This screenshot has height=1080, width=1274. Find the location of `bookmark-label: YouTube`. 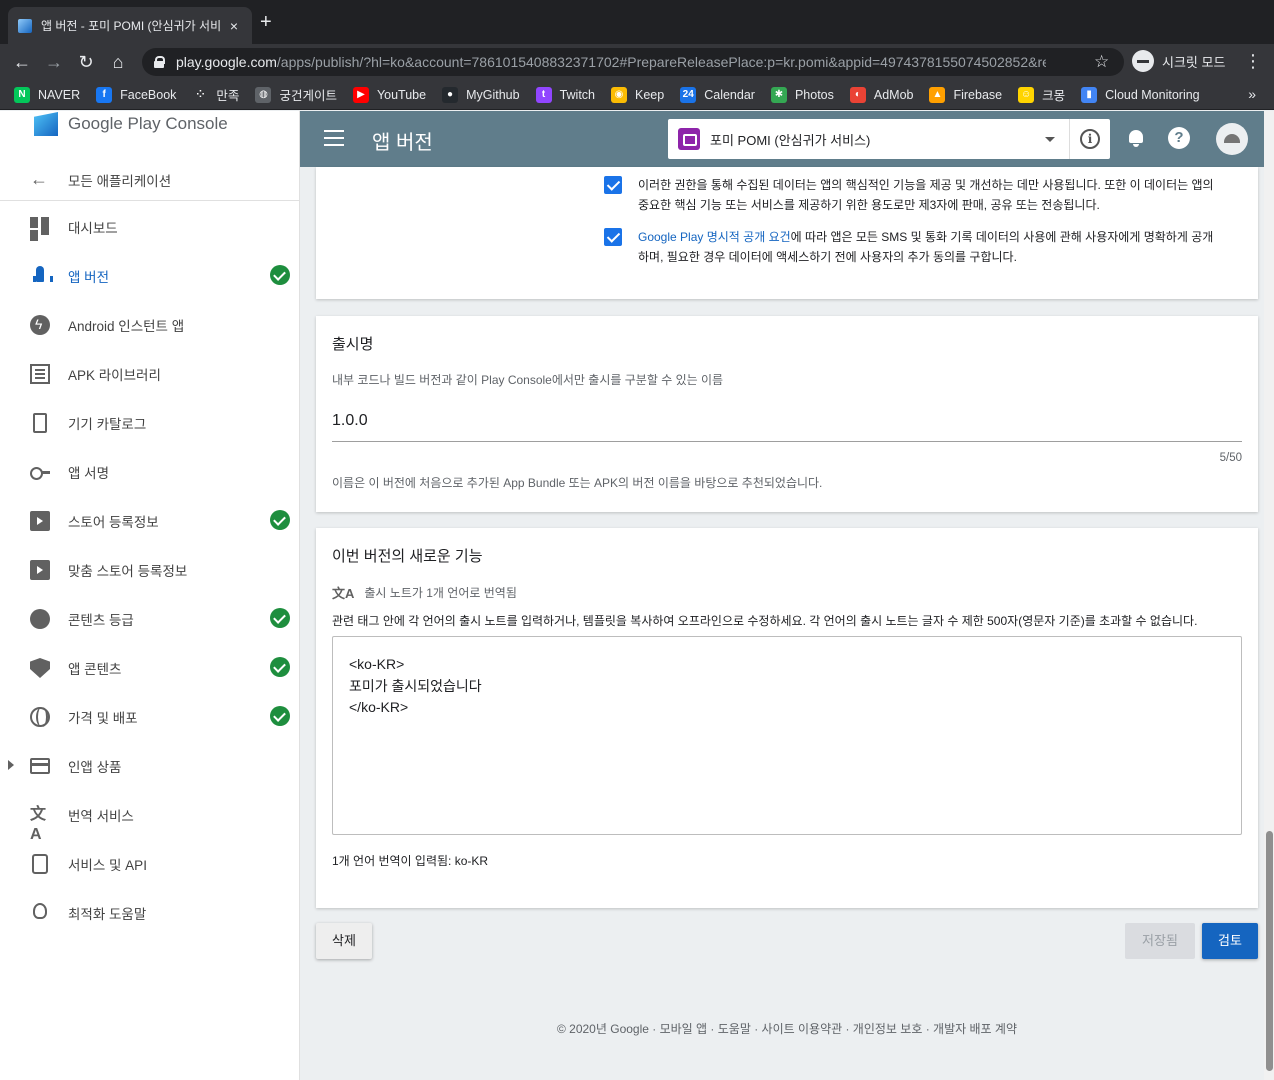

bookmark-label: YouTube is located at coordinates (401, 94).